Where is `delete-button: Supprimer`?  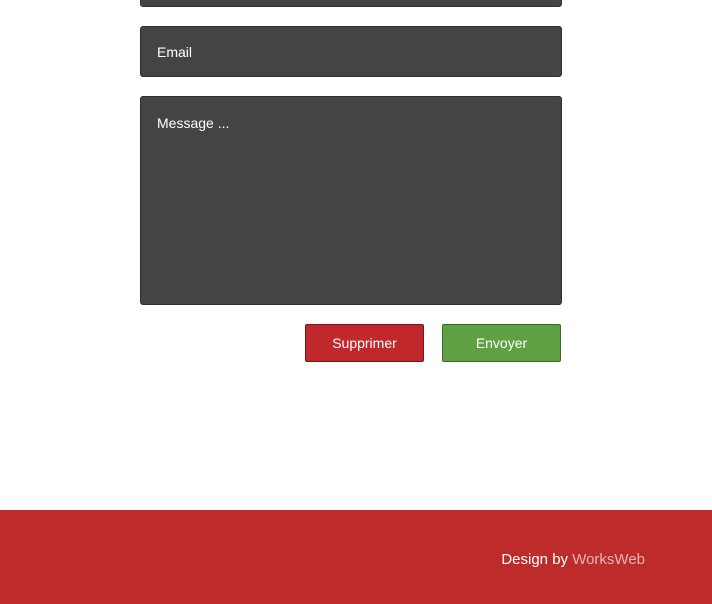 delete-button: Supprimer is located at coordinates (364, 343).